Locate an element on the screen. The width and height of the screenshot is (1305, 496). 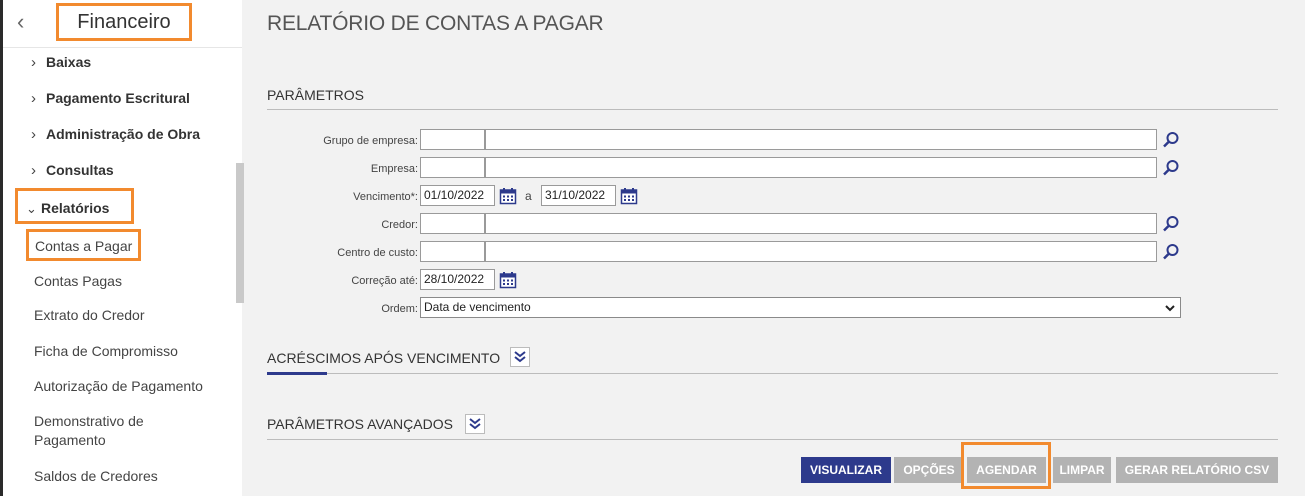
sidebar-item-label: Administração de Obra is located at coordinates (123, 134).